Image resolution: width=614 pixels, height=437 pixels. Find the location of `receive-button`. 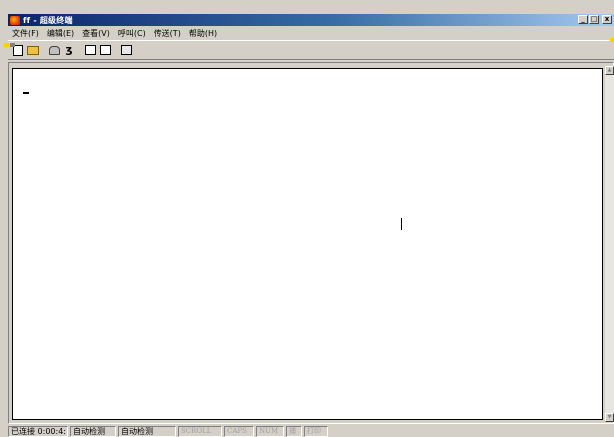

receive-button is located at coordinates (105, 50).